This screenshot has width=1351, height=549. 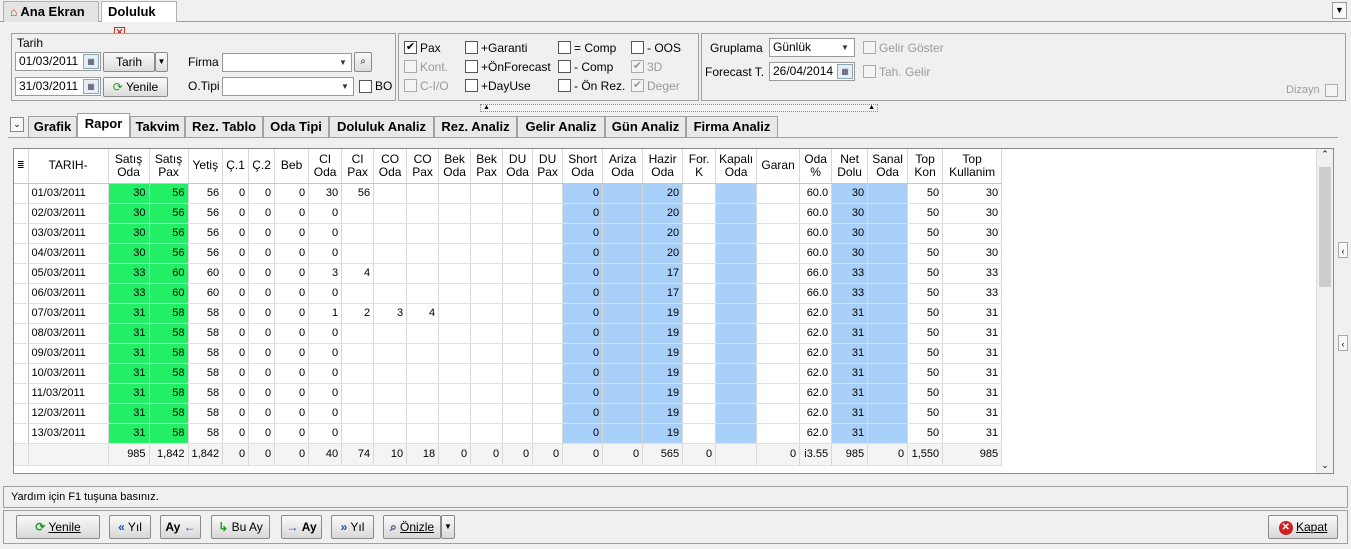 What do you see at coordinates (637, 85) in the screenshot?
I see `deger-checkbox: ✔` at bounding box center [637, 85].